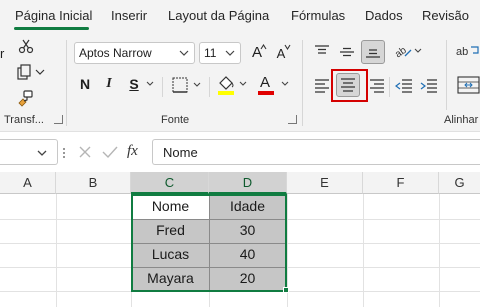 The width and height of the screenshot is (480, 307). What do you see at coordinates (175, 120) in the screenshot?
I see `font-group-label: Fonte` at bounding box center [175, 120].